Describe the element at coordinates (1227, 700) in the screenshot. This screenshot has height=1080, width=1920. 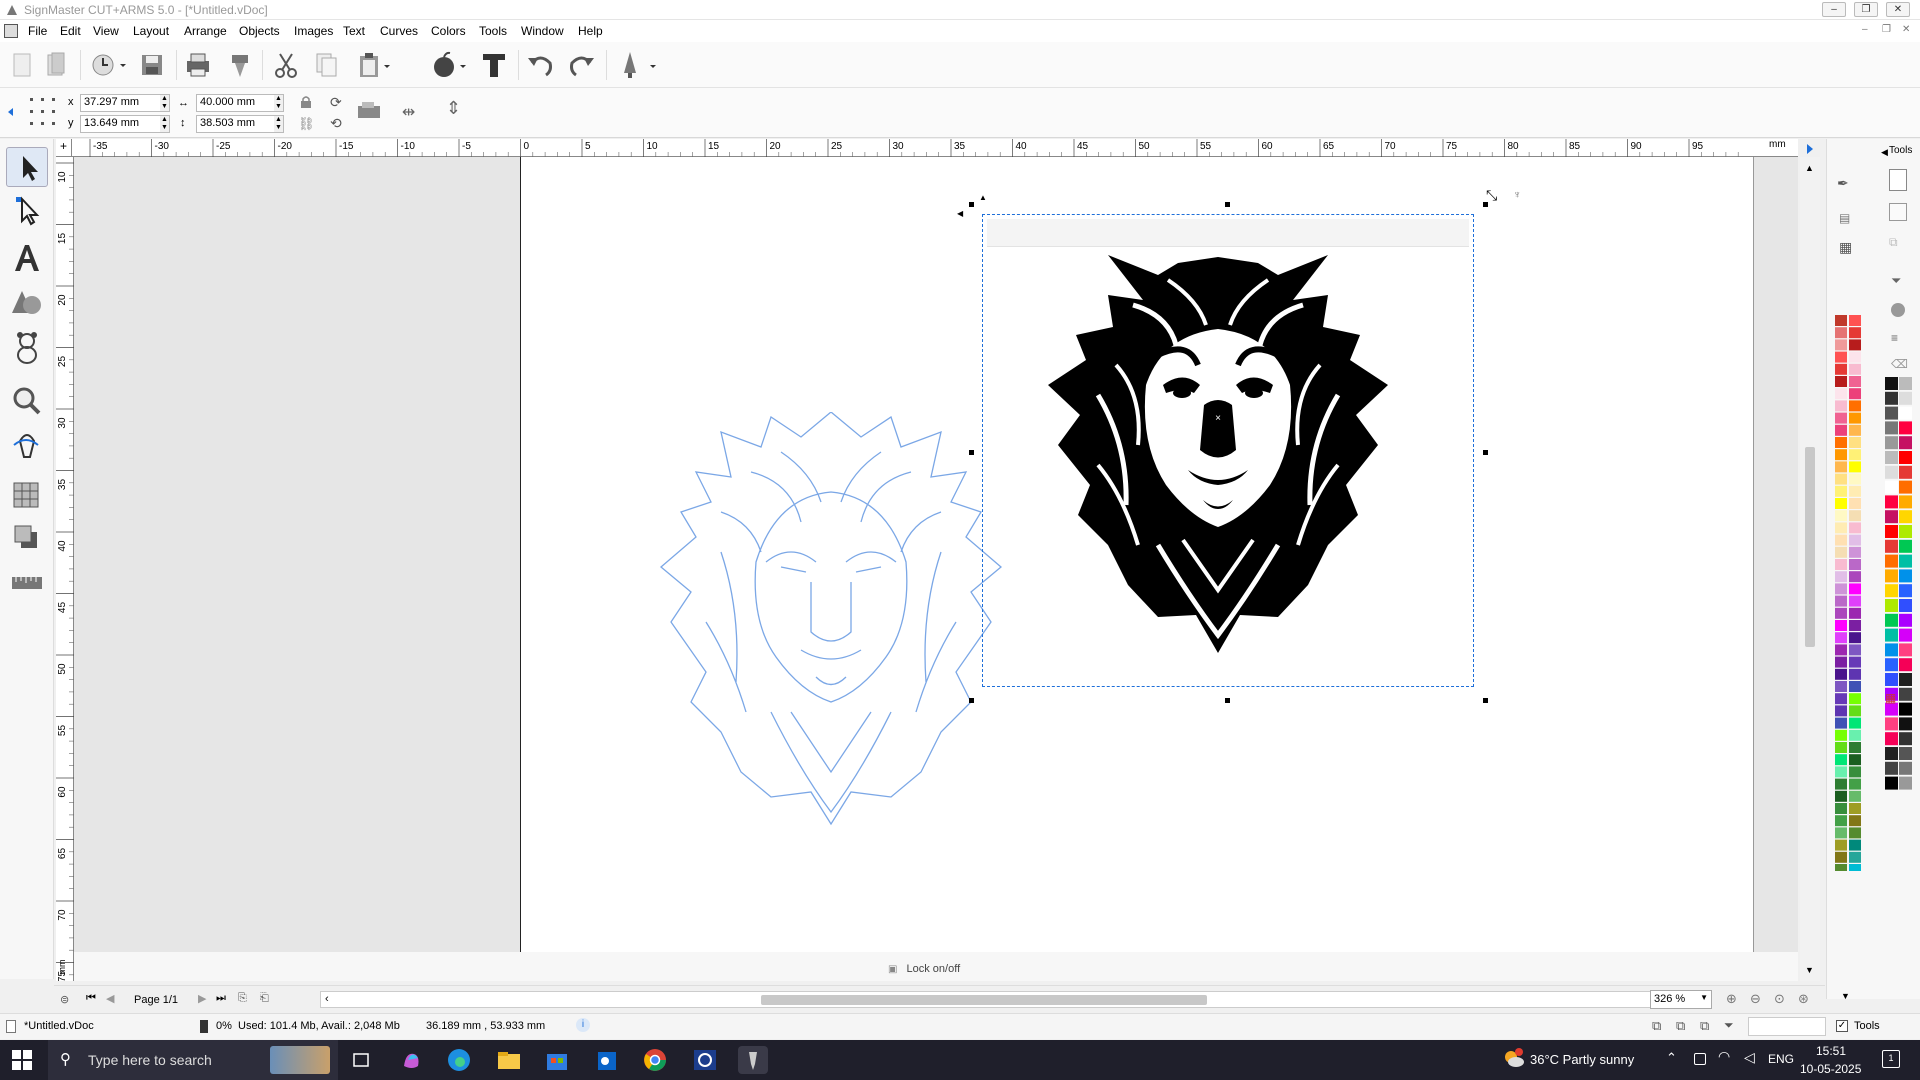
I see `handle-bottom-middle` at that location.